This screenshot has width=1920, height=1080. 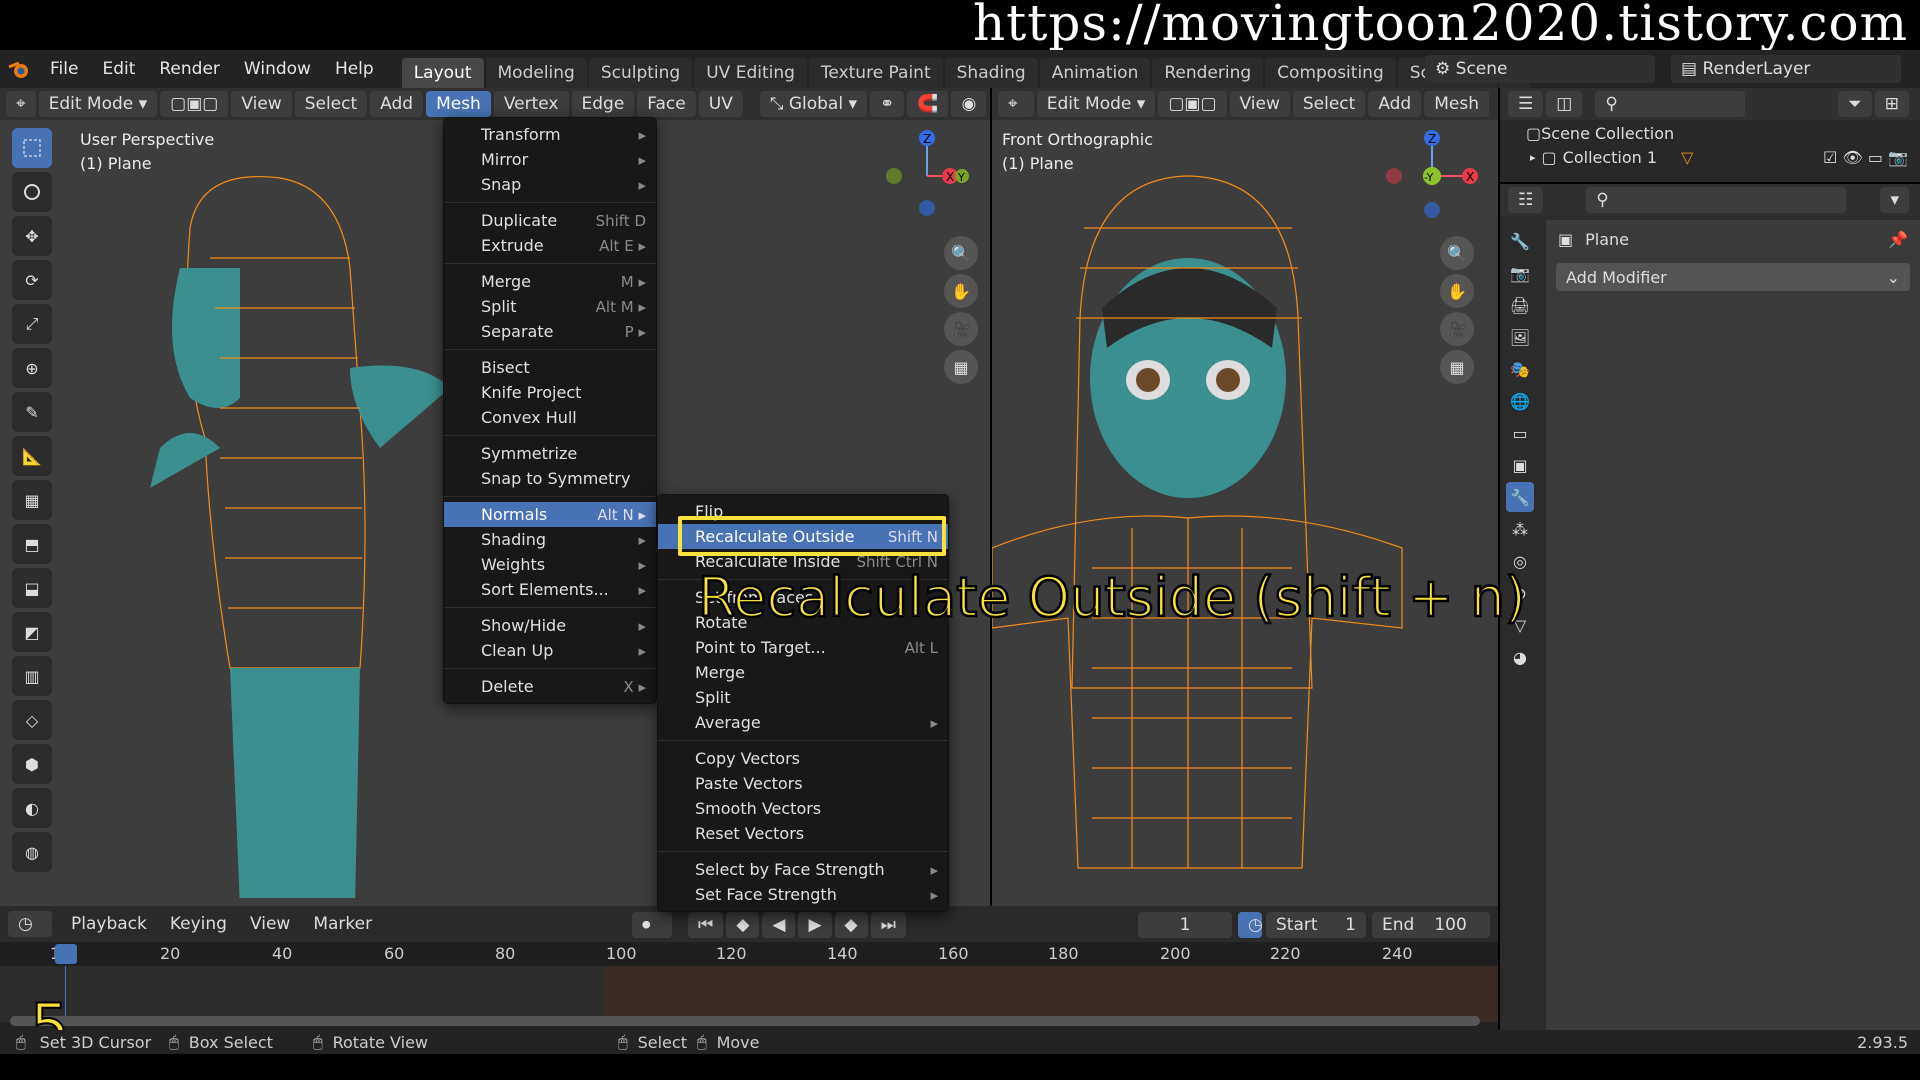 What do you see at coordinates (1520, 401) in the screenshot?
I see `world-tab-icon: 🌐` at bounding box center [1520, 401].